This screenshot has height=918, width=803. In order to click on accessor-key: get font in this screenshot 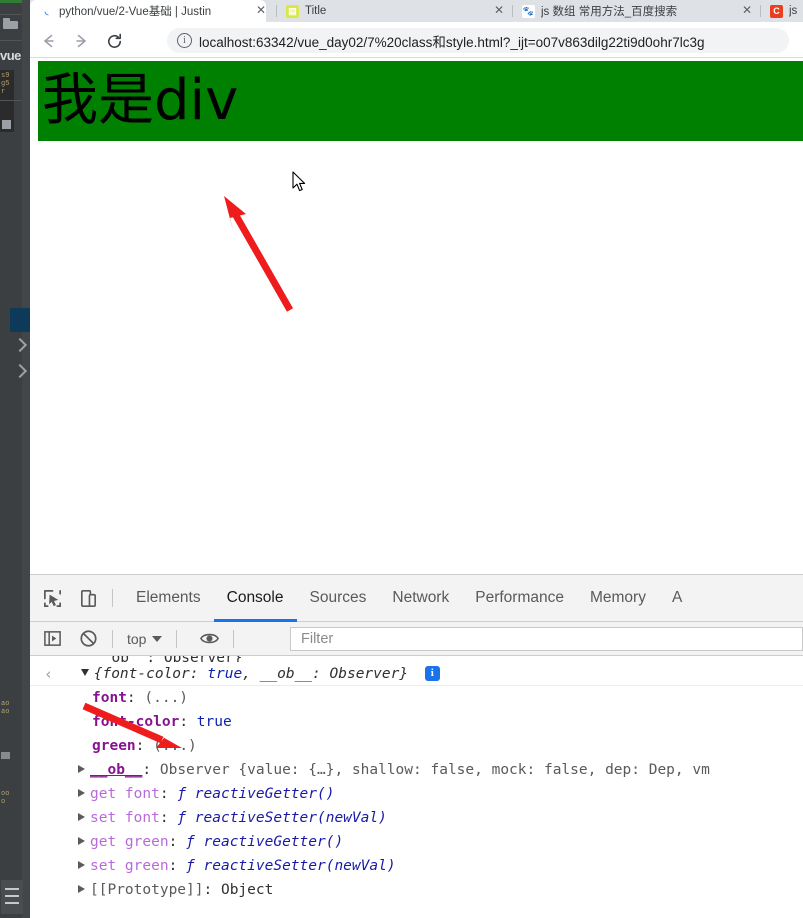, I will do `click(125, 794)`.